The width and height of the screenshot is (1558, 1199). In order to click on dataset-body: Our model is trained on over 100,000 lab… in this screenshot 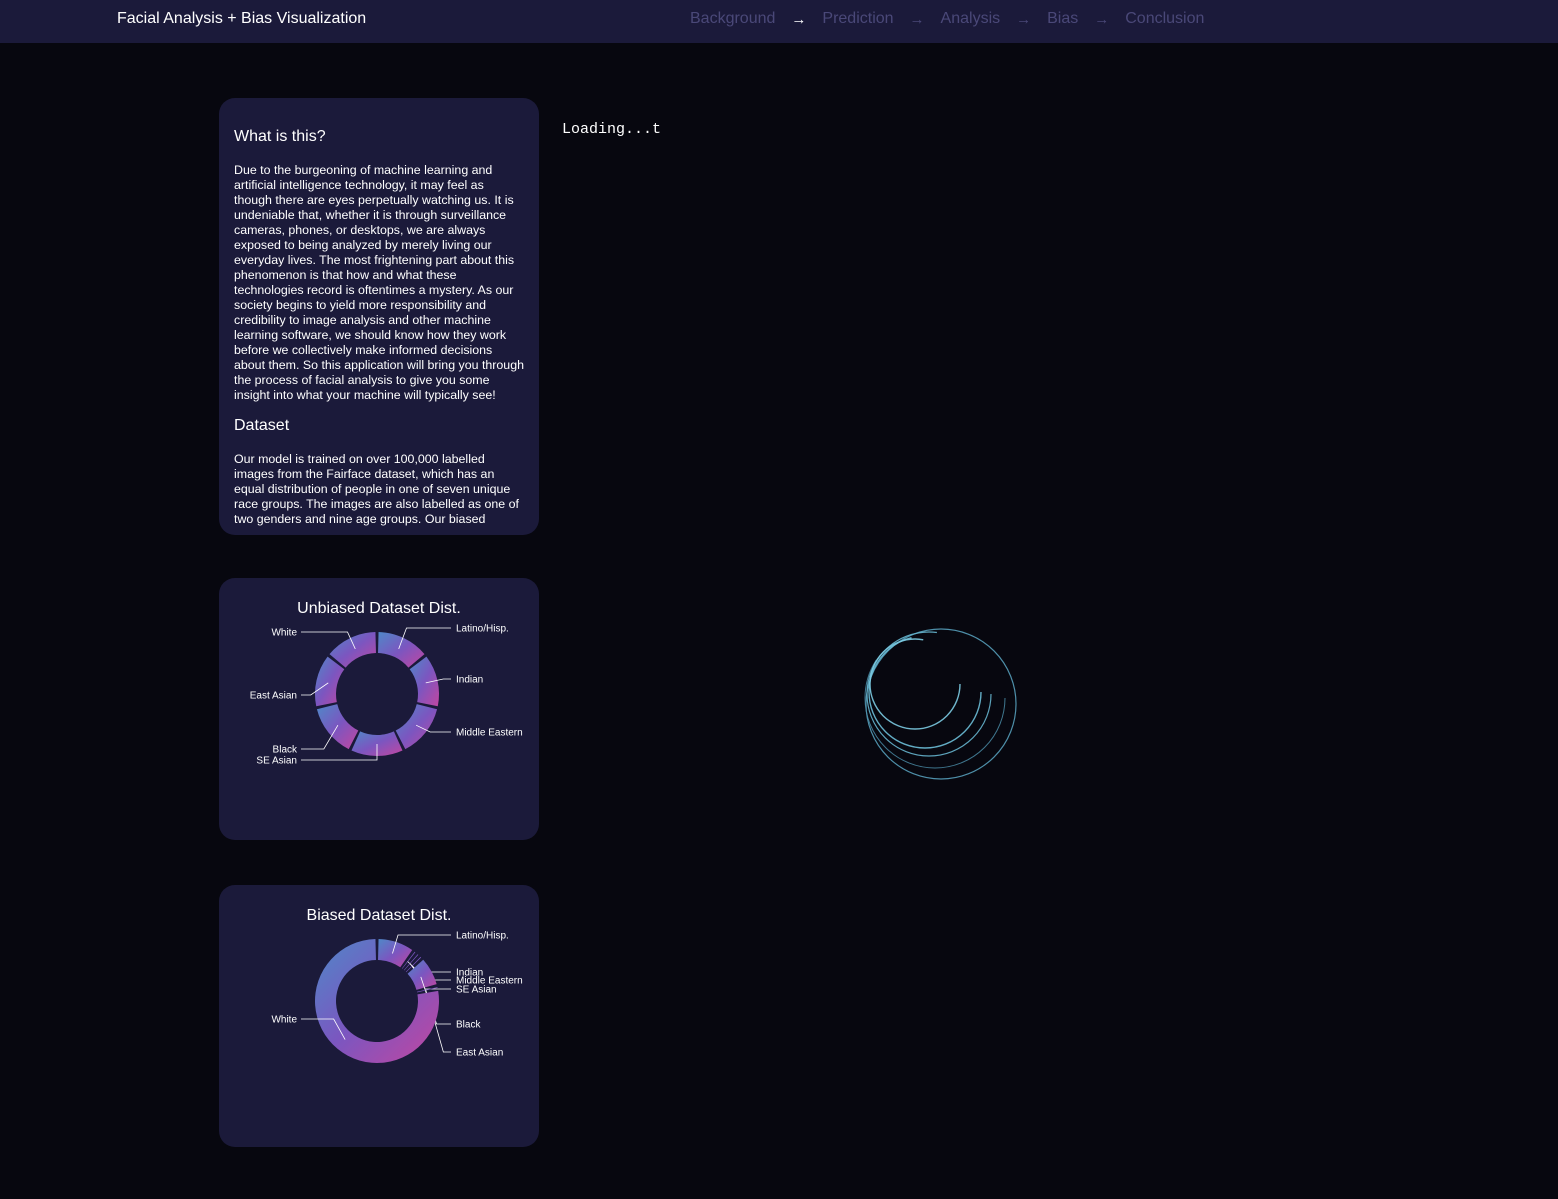, I will do `click(376, 489)`.